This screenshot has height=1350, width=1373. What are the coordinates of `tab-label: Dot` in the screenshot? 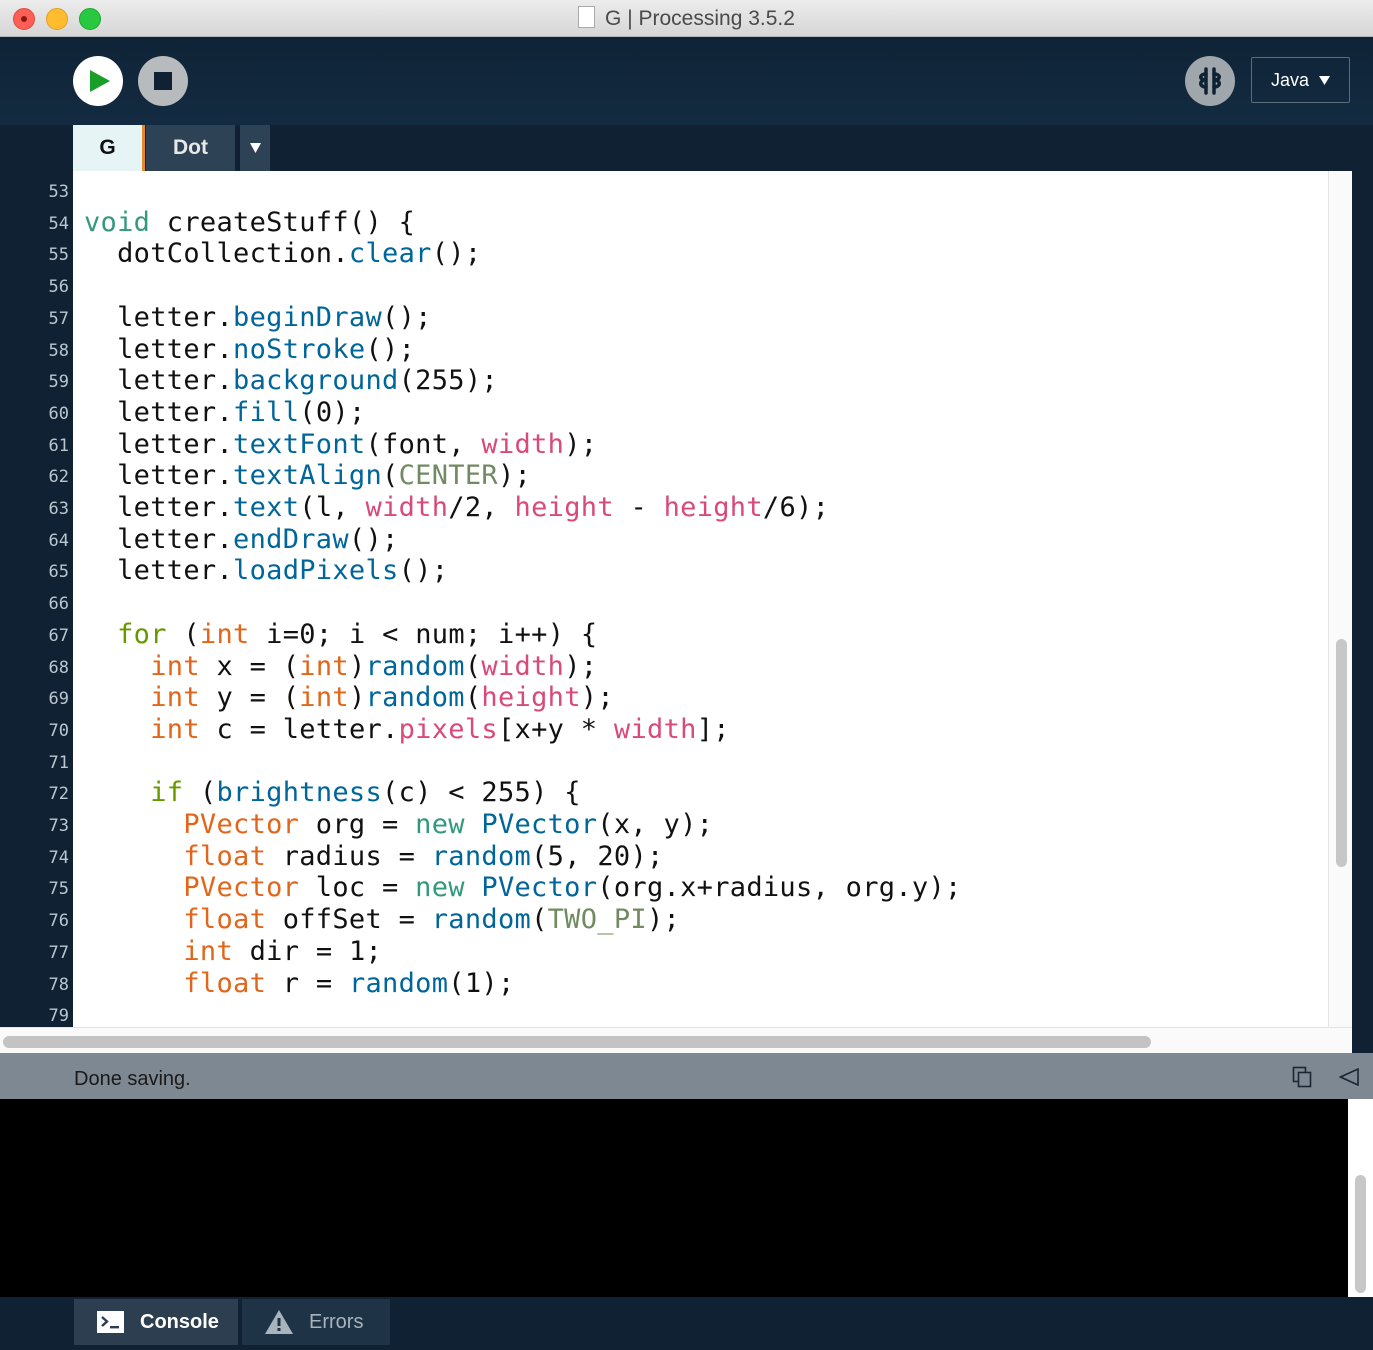 It's located at (190, 147).